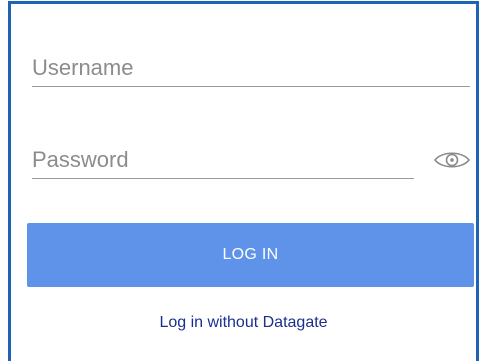 The width and height of the screenshot is (491, 361). I want to click on password-input, so click(223, 160).